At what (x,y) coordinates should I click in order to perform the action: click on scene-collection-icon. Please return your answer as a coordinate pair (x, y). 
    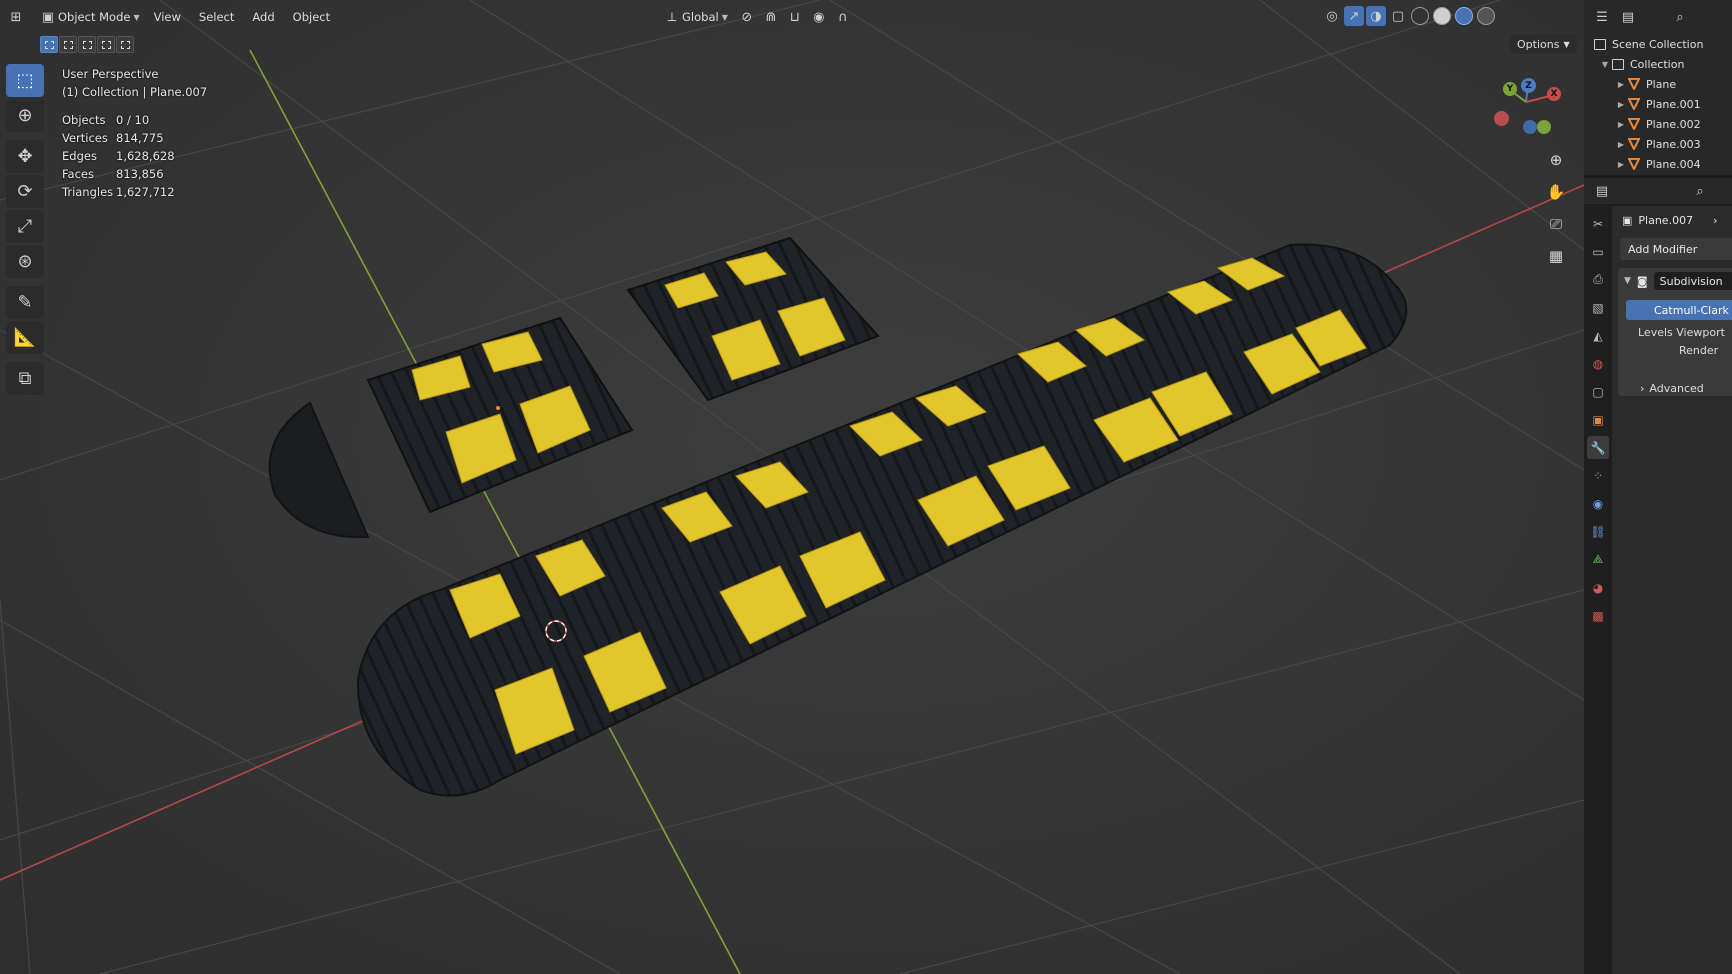
    Looking at the image, I should click on (1600, 44).